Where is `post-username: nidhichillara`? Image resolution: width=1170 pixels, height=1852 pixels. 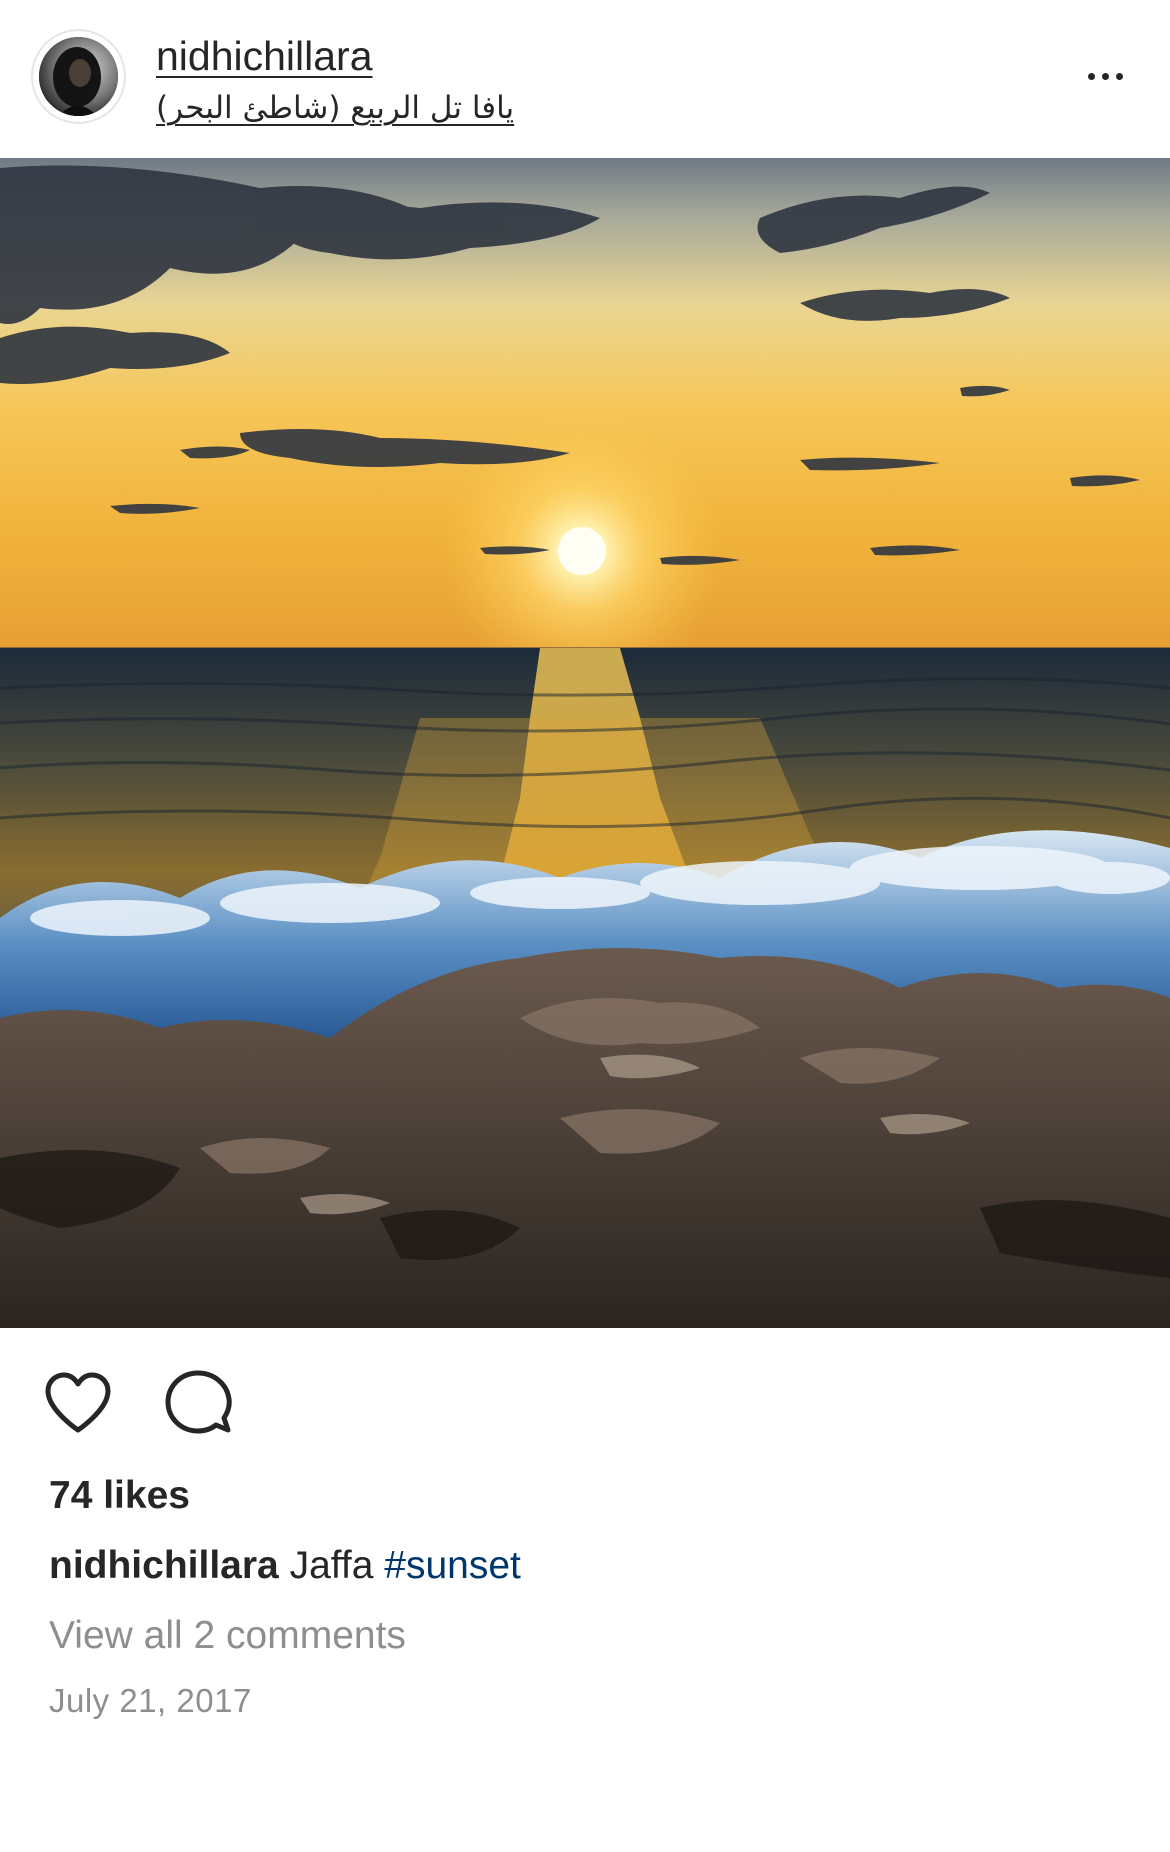
post-username: nidhichillara is located at coordinates (264, 56).